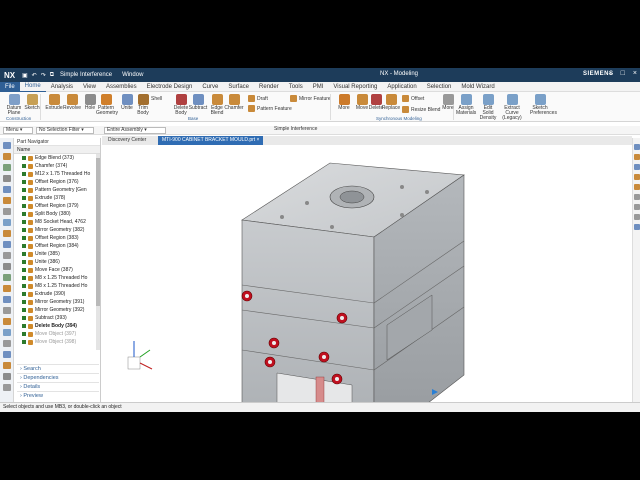 This screenshot has width=640, height=480. What do you see at coordinates (512, 107) in the screenshot?
I see `extract-curve-legacy-button: Extract Curve (Legacy)` at bounding box center [512, 107].